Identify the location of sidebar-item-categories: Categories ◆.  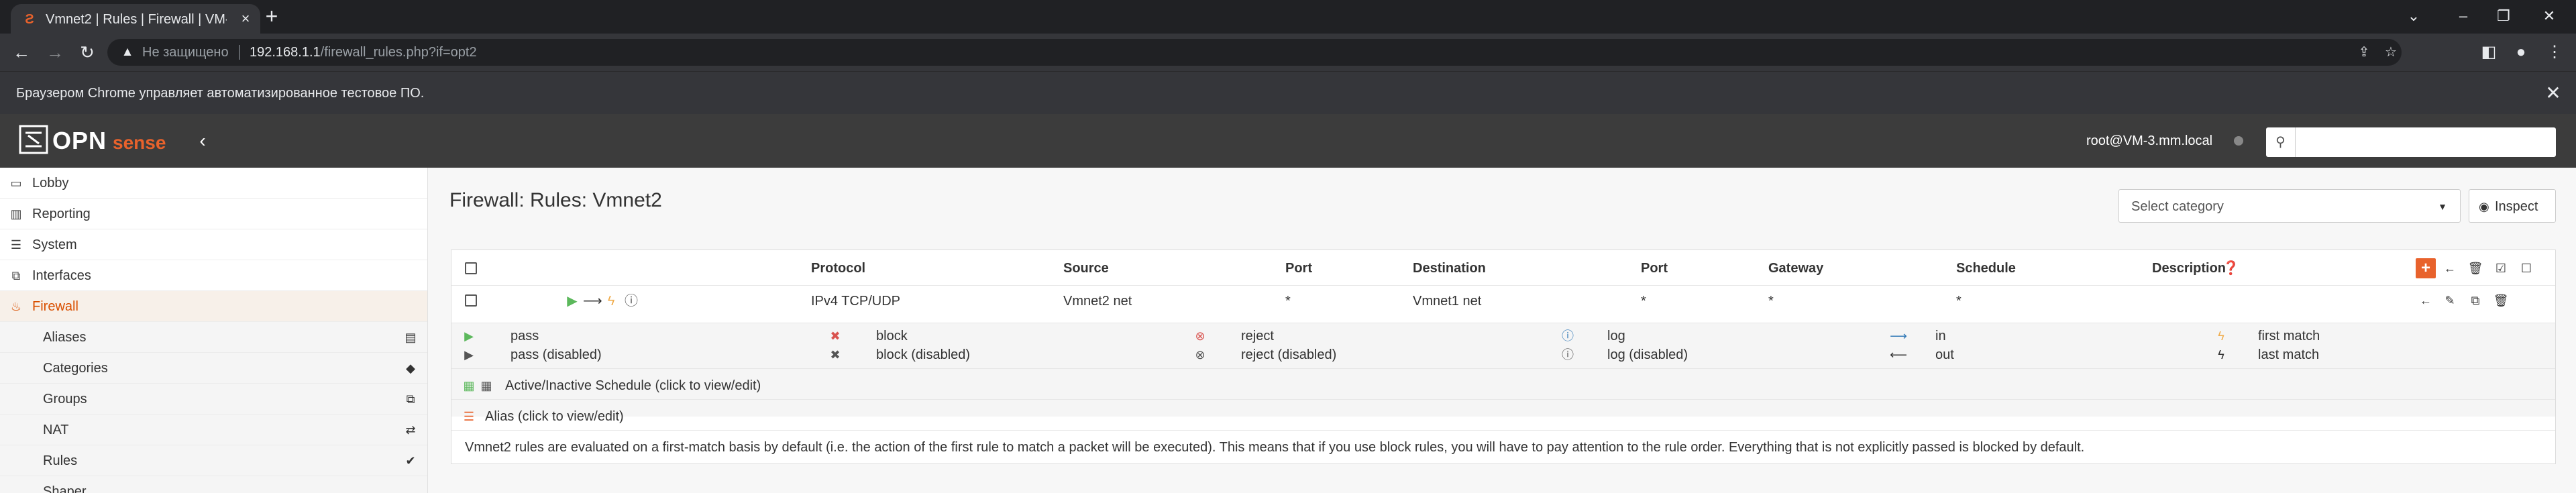
(213, 368).